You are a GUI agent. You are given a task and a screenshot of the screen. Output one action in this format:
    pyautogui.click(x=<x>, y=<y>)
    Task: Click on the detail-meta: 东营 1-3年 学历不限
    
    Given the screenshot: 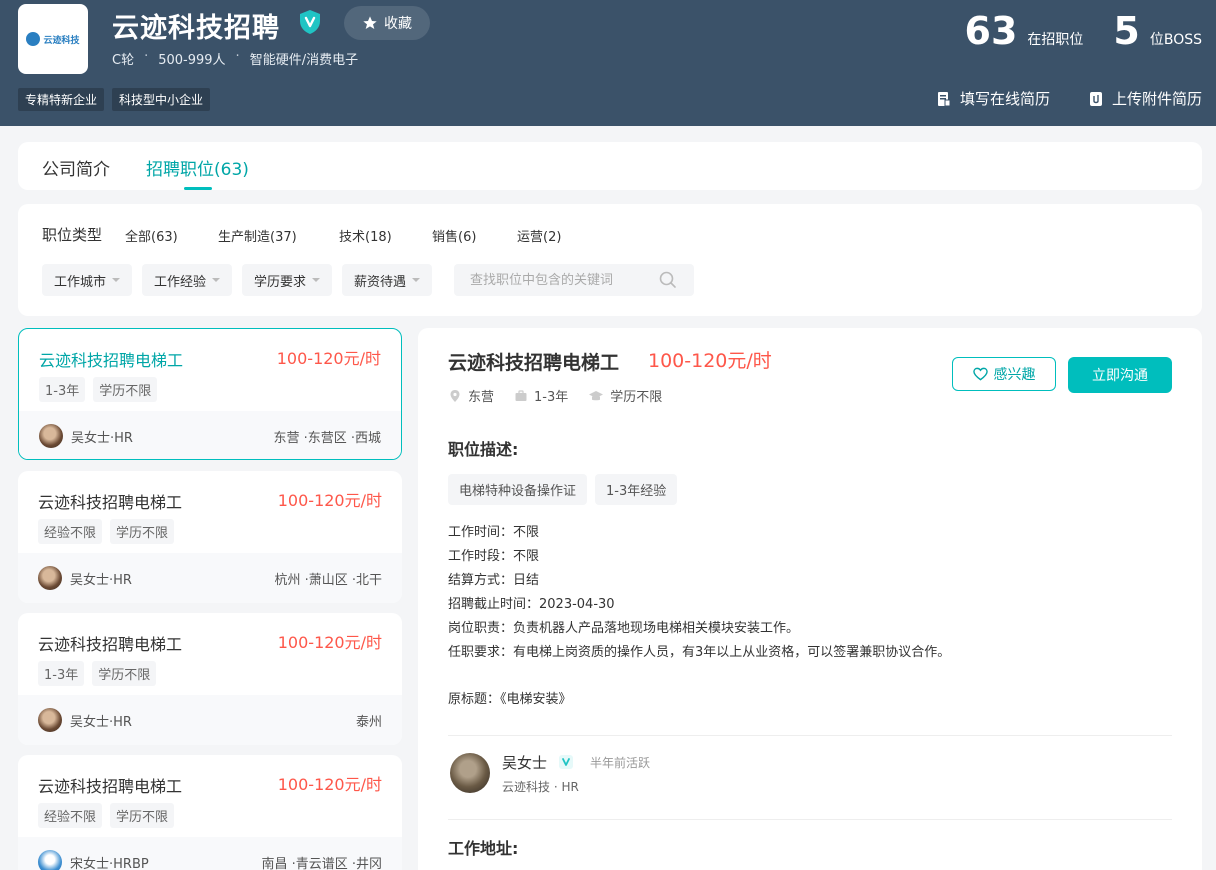 What is the action you would take?
    pyautogui.click(x=555, y=395)
    